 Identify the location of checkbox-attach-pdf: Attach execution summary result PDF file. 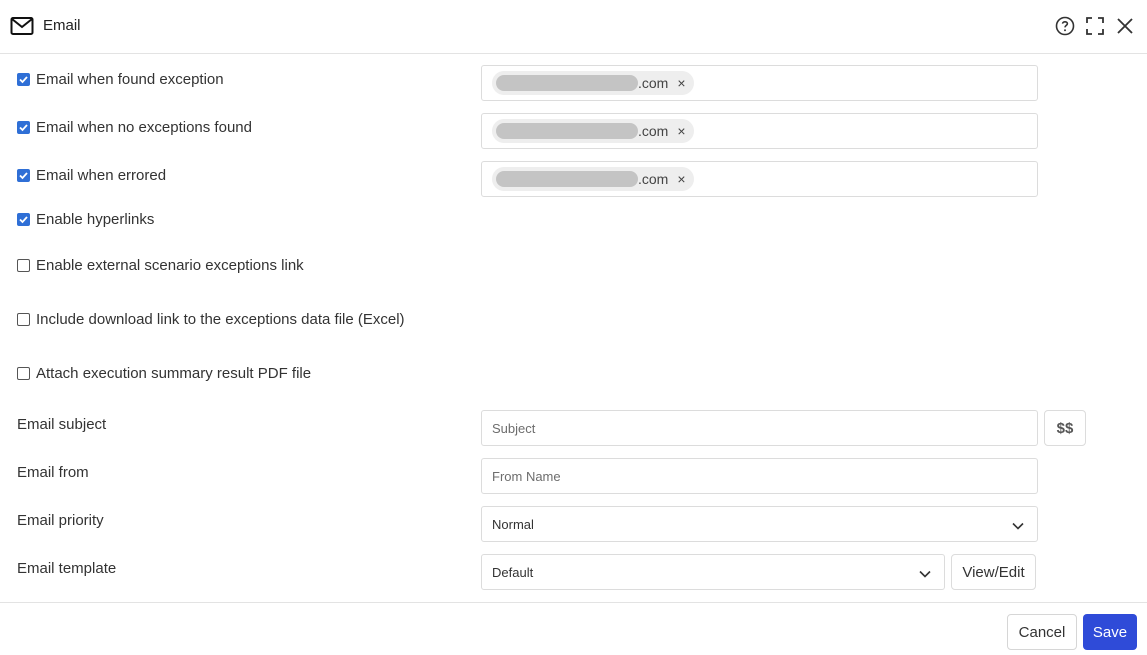
(164, 373).